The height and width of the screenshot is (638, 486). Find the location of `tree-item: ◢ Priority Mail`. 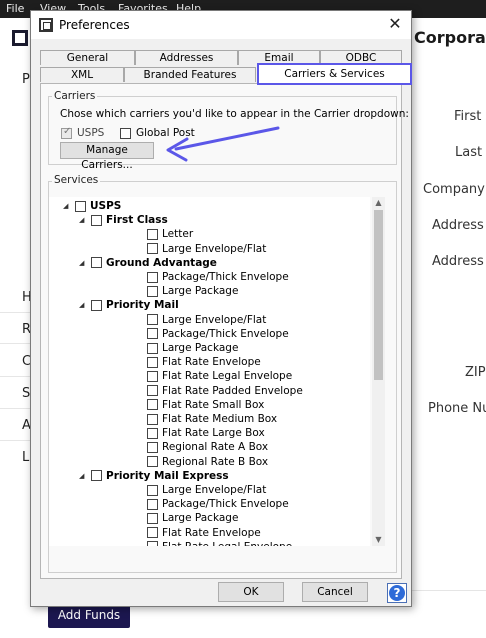

tree-item: ◢ Priority Mail is located at coordinates (129, 305).